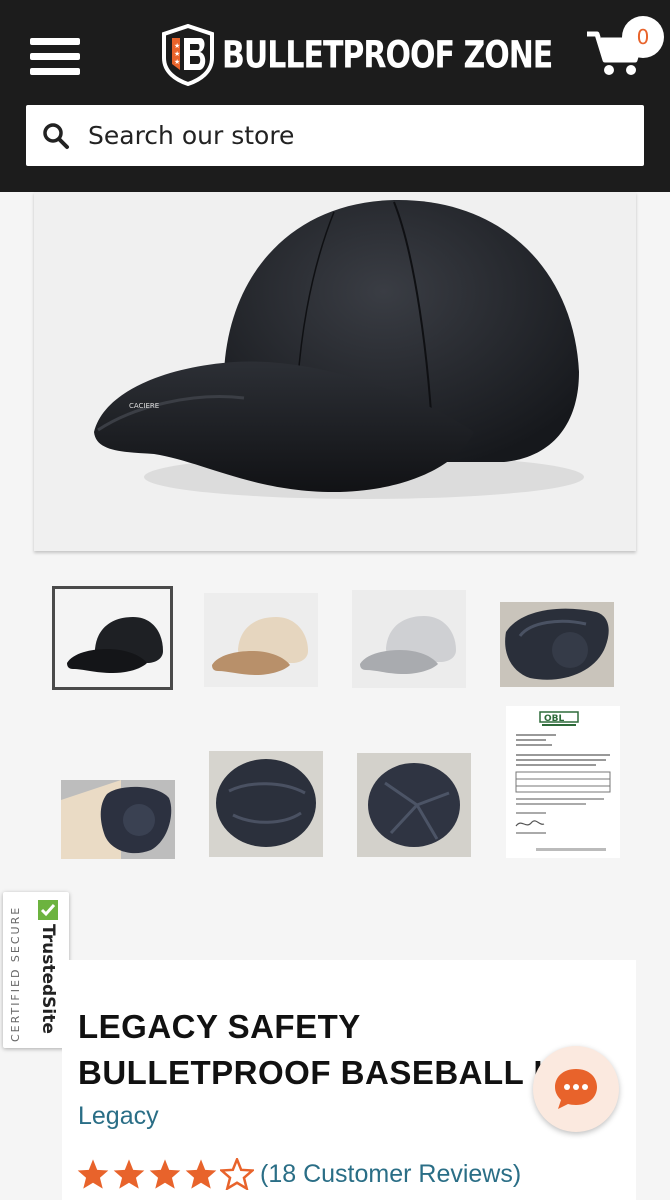 The image size is (670, 1200). What do you see at coordinates (118, 819) in the screenshot?
I see `beige-cap-inside-thumbnail` at bounding box center [118, 819].